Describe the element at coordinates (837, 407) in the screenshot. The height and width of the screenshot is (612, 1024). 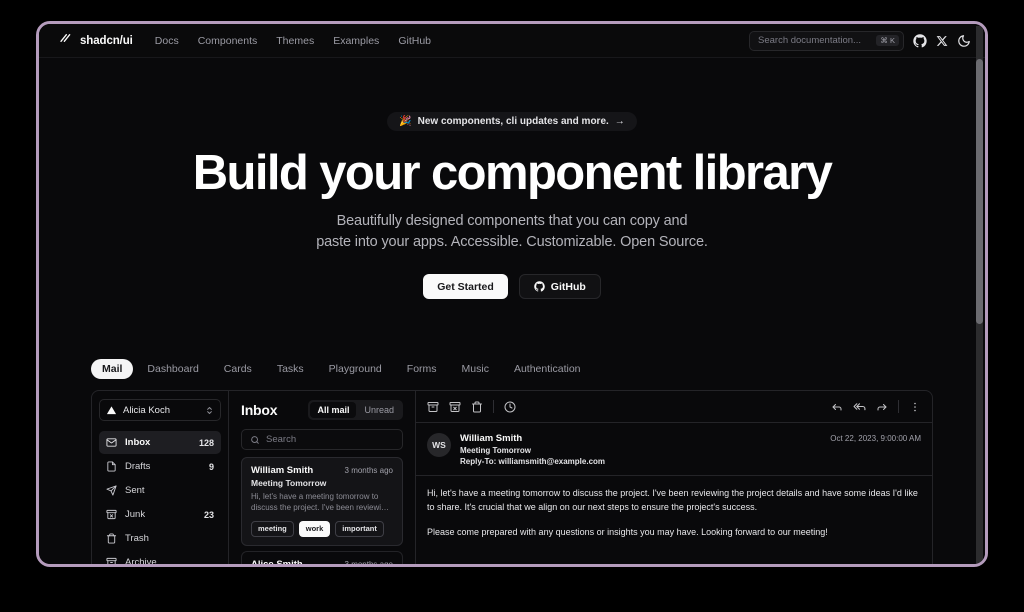
I see `reply-icon` at that location.